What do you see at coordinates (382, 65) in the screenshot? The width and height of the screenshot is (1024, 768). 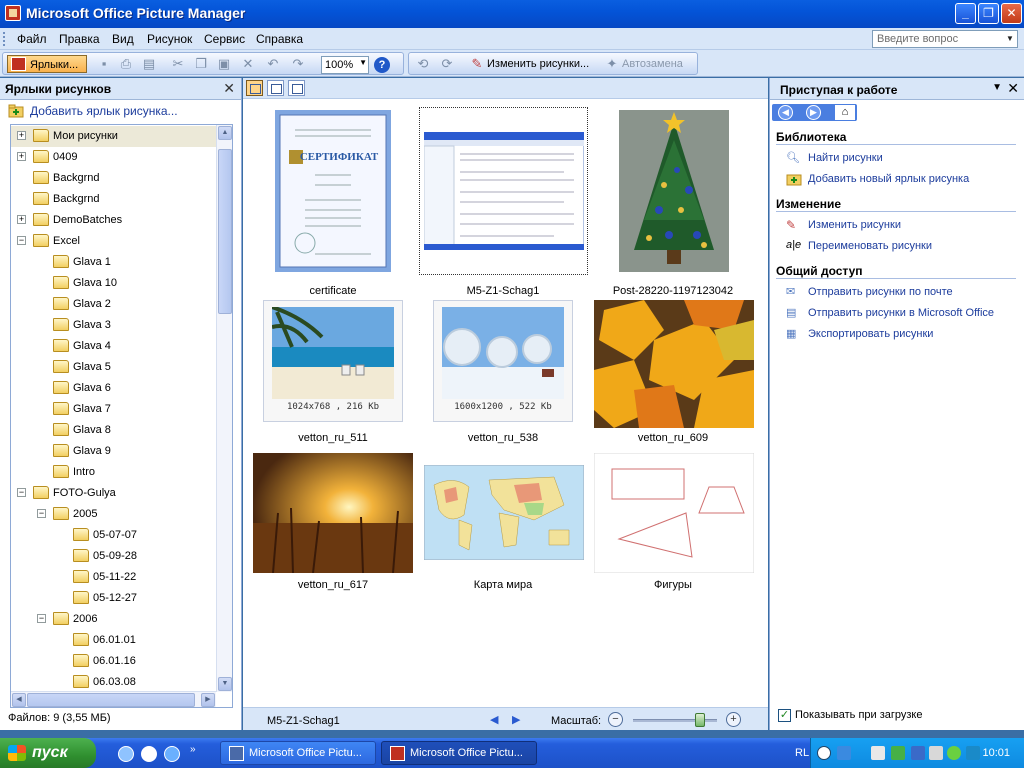 I see `help-icon: ?` at bounding box center [382, 65].